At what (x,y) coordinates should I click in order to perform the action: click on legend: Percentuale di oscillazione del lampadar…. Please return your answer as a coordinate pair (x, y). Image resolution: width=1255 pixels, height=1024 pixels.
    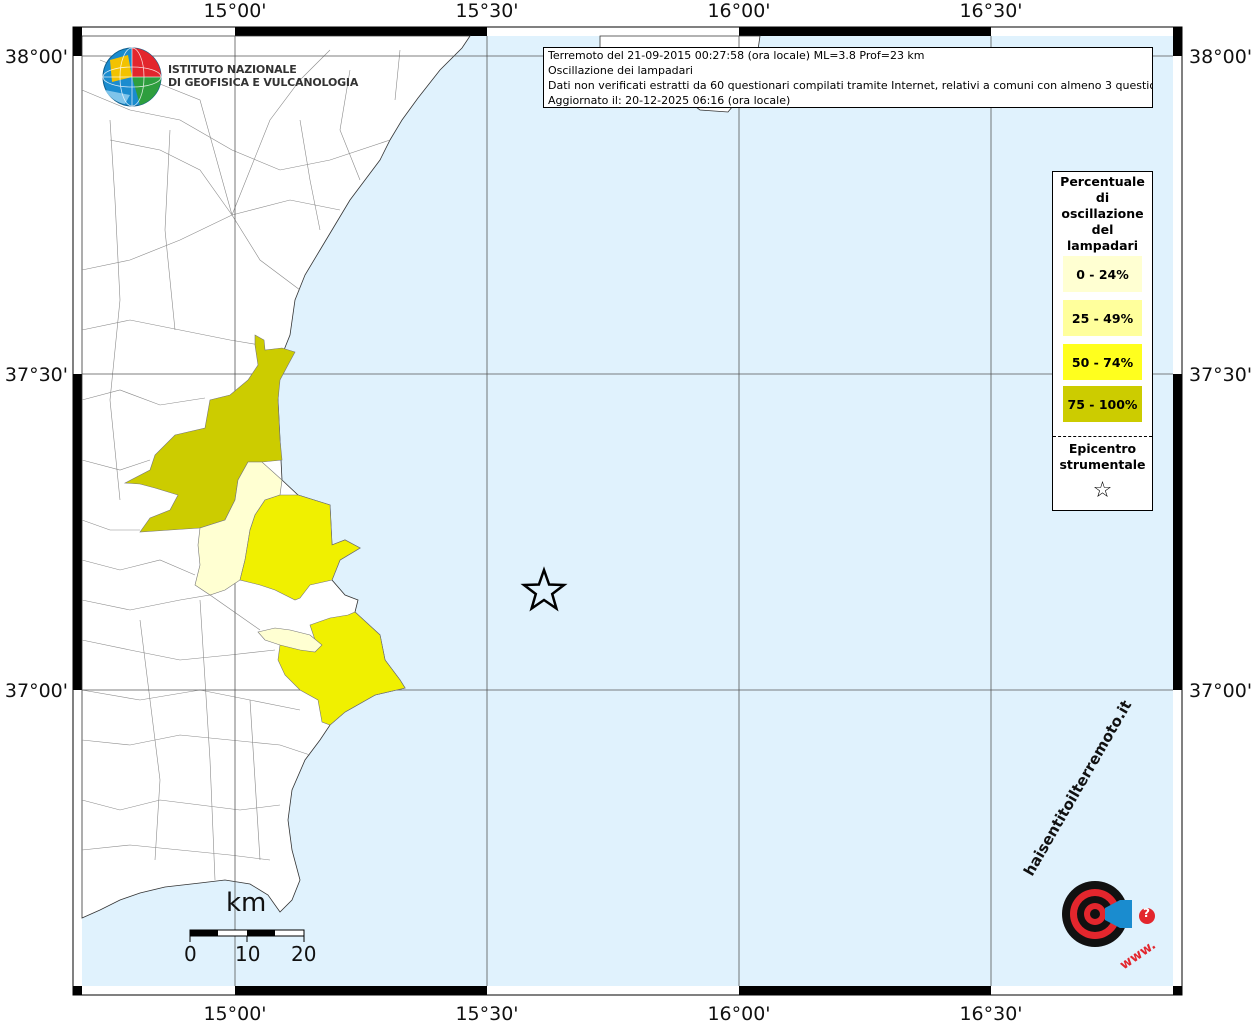
    Looking at the image, I should click on (1102, 341).